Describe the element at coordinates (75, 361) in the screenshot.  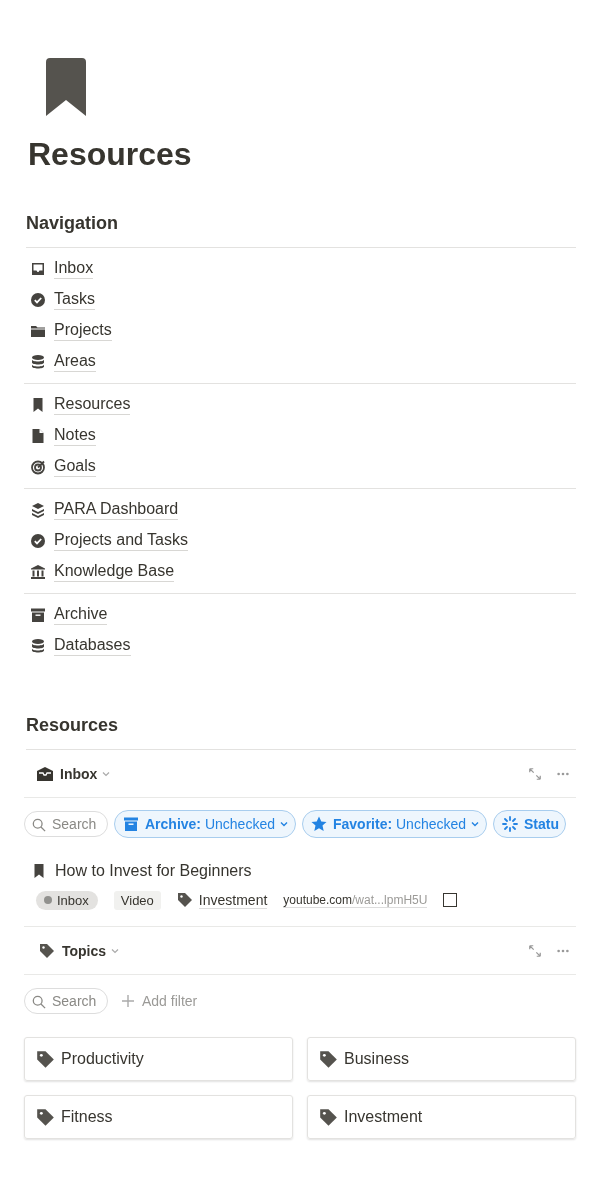
I see `page-link: Areas` at that location.